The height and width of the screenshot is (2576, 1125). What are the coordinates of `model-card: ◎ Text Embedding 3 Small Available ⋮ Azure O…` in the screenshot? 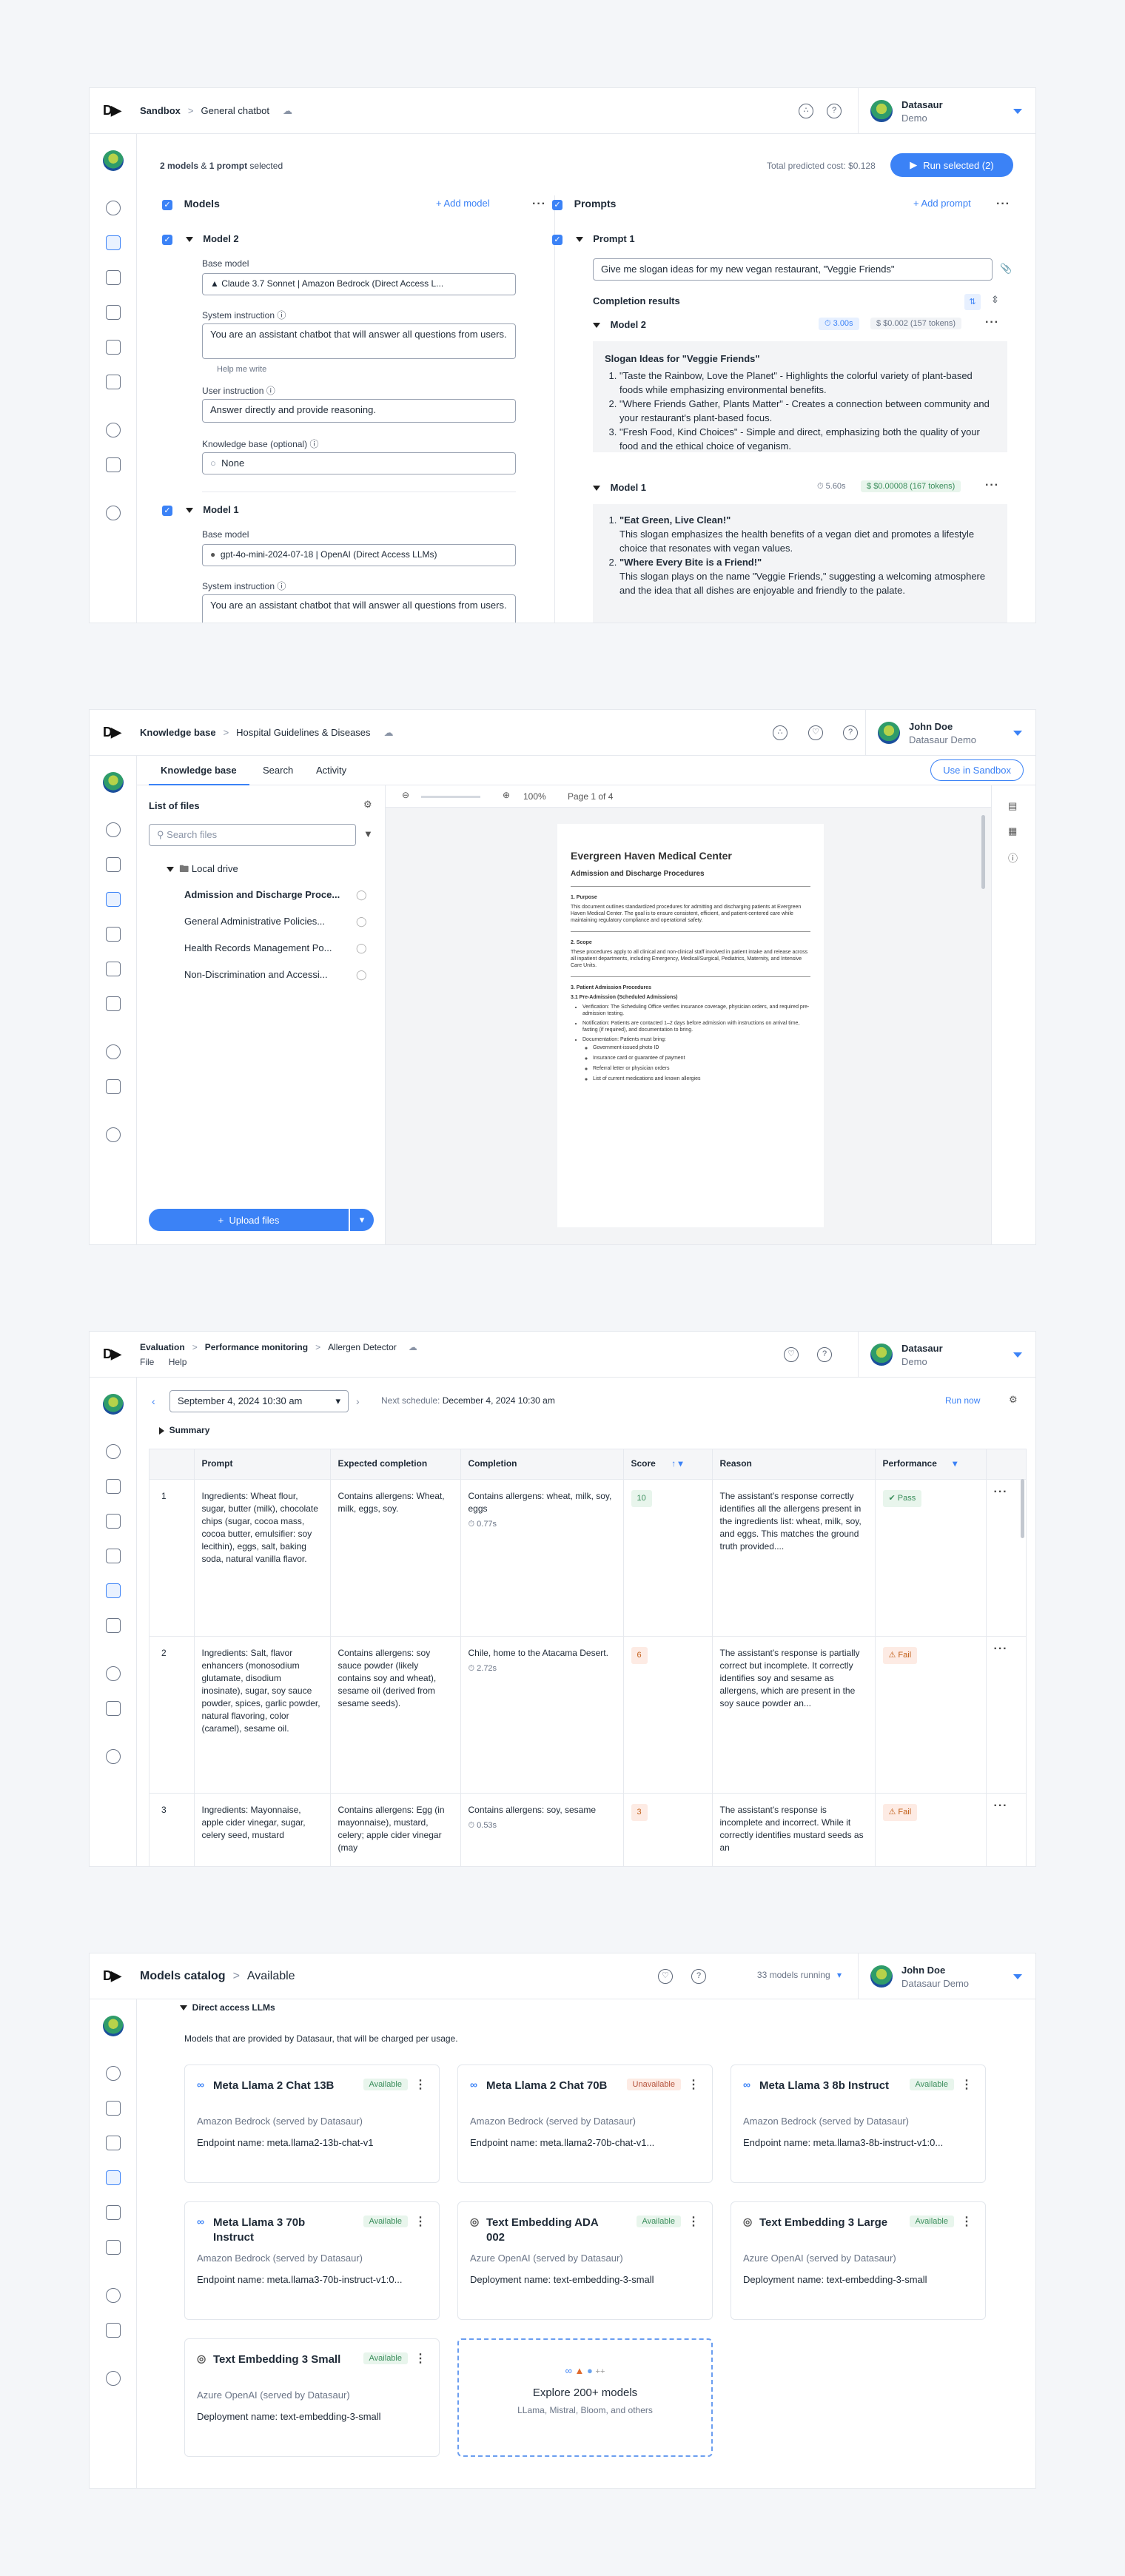 It's located at (312, 2397).